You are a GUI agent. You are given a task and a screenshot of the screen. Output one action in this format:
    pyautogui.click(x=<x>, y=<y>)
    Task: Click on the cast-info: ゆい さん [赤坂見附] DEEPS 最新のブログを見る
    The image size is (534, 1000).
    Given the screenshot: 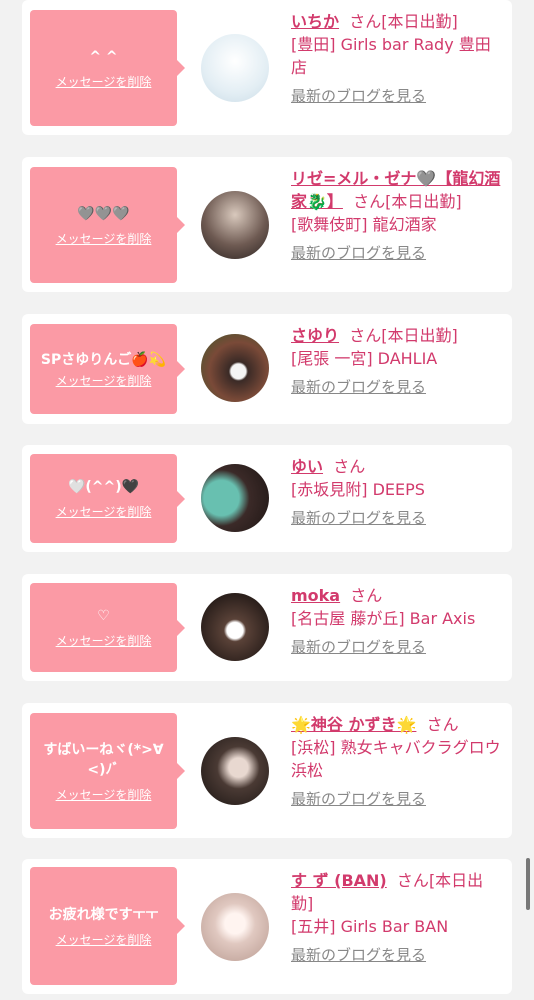 What is the action you would take?
    pyautogui.click(x=397, y=492)
    